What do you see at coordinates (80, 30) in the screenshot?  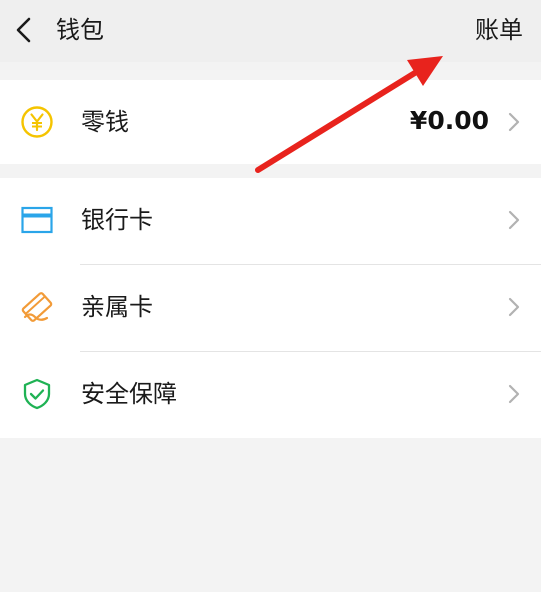 I see `page-title: 钱包` at bounding box center [80, 30].